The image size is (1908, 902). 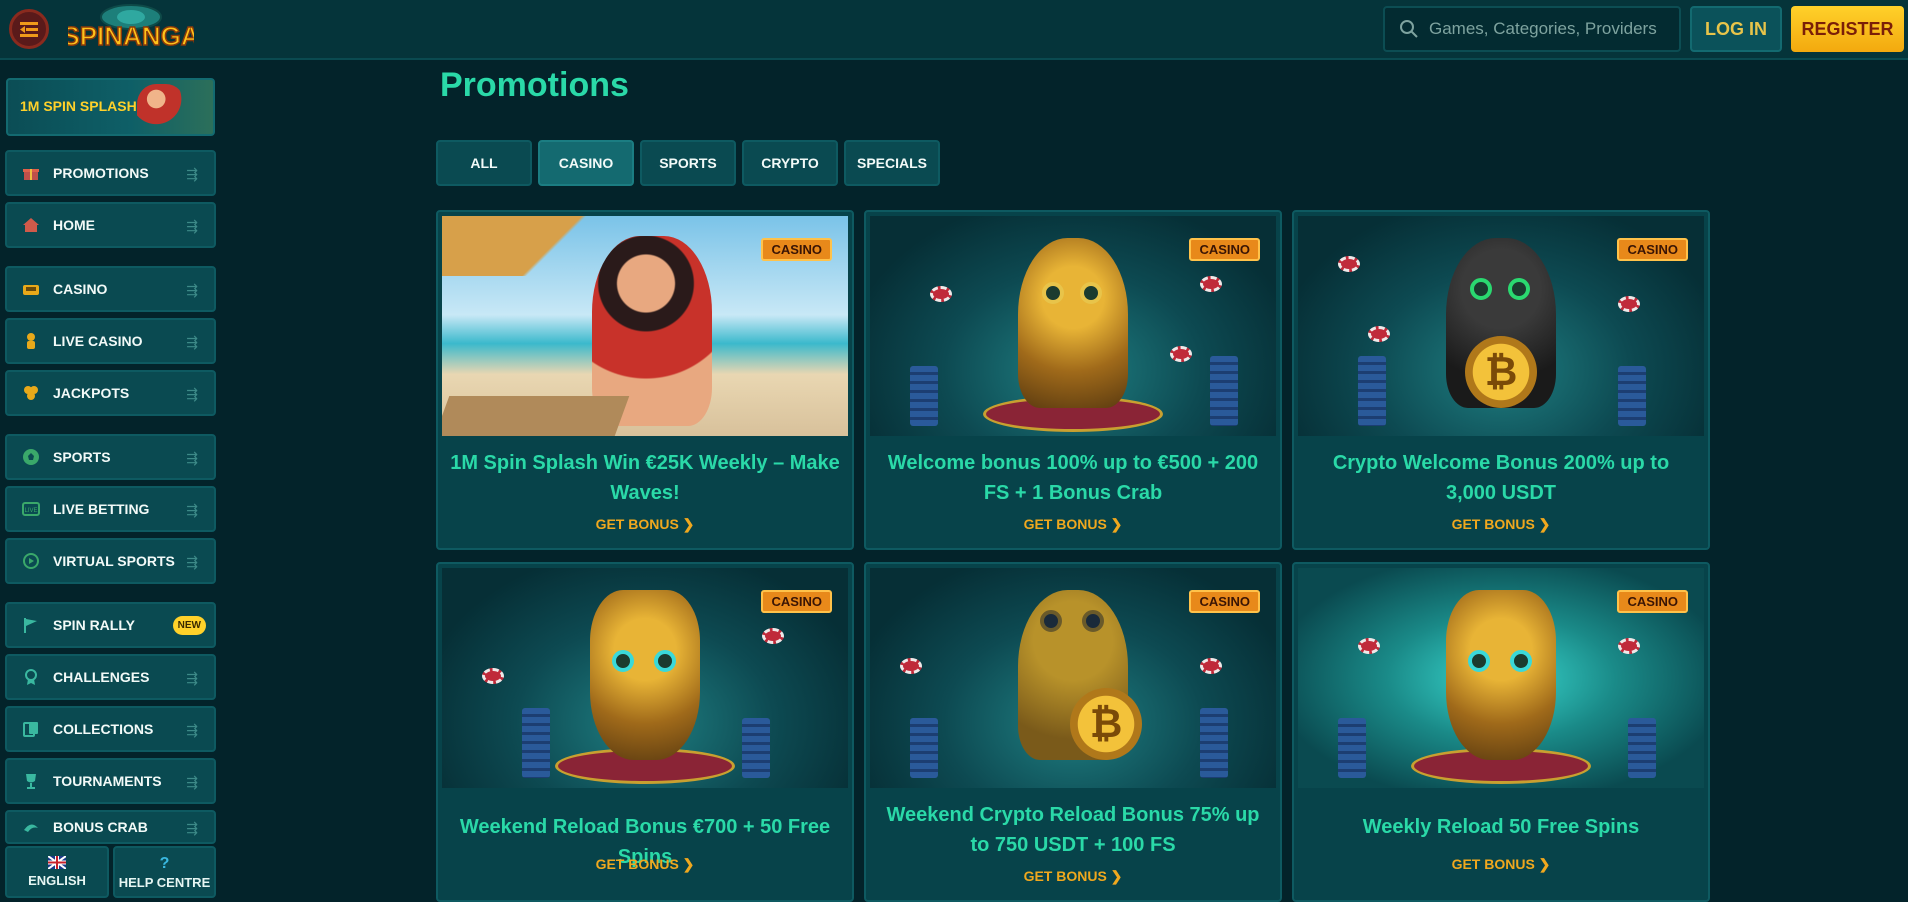 What do you see at coordinates (114, 561) in the screenshot?
I see `sidebar-item-label: VIRTUAL SPORTS` at bounding box center [114, 561].